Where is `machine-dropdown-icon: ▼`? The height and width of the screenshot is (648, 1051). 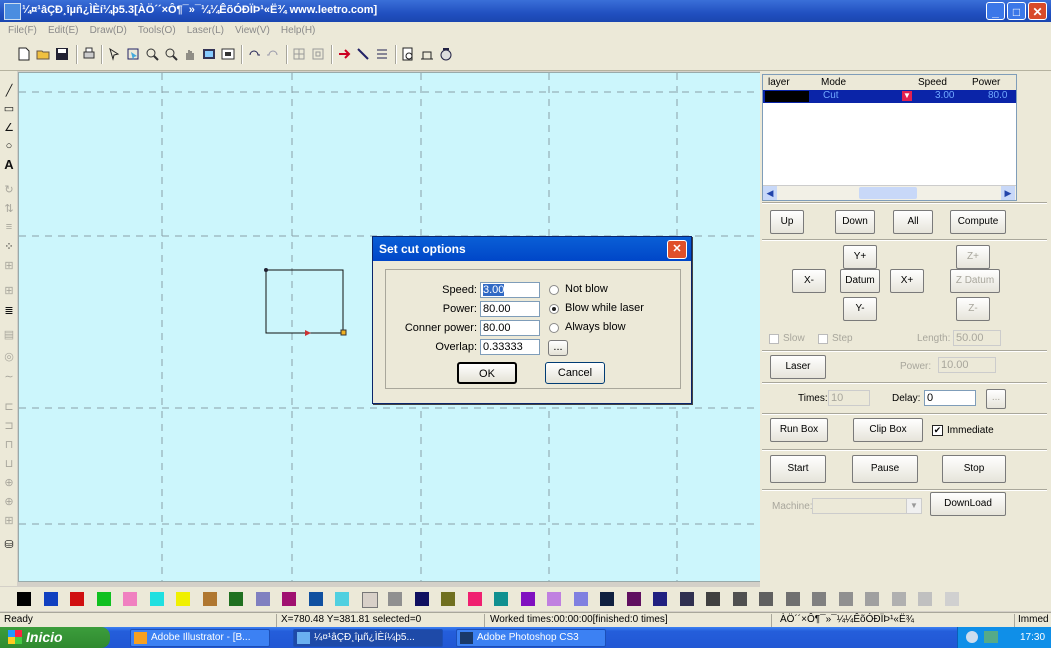 machine-dropdown-icon: ▼ is located at coordinates (913, 506).